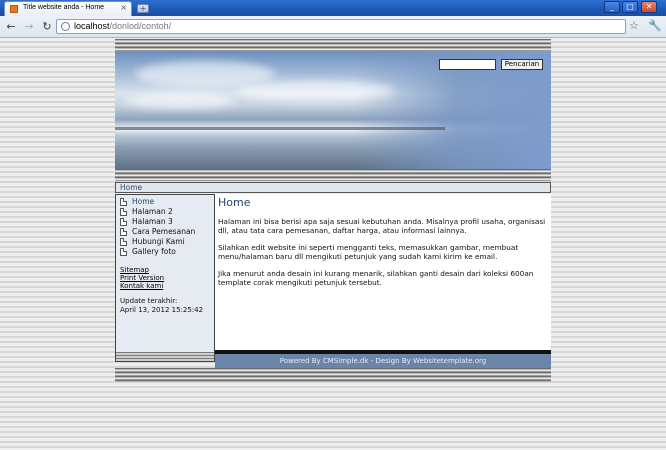 The width and height of the screenshot is (666, 450). I want to click on tab-title: Title website anda - Home, so click(64, 7).